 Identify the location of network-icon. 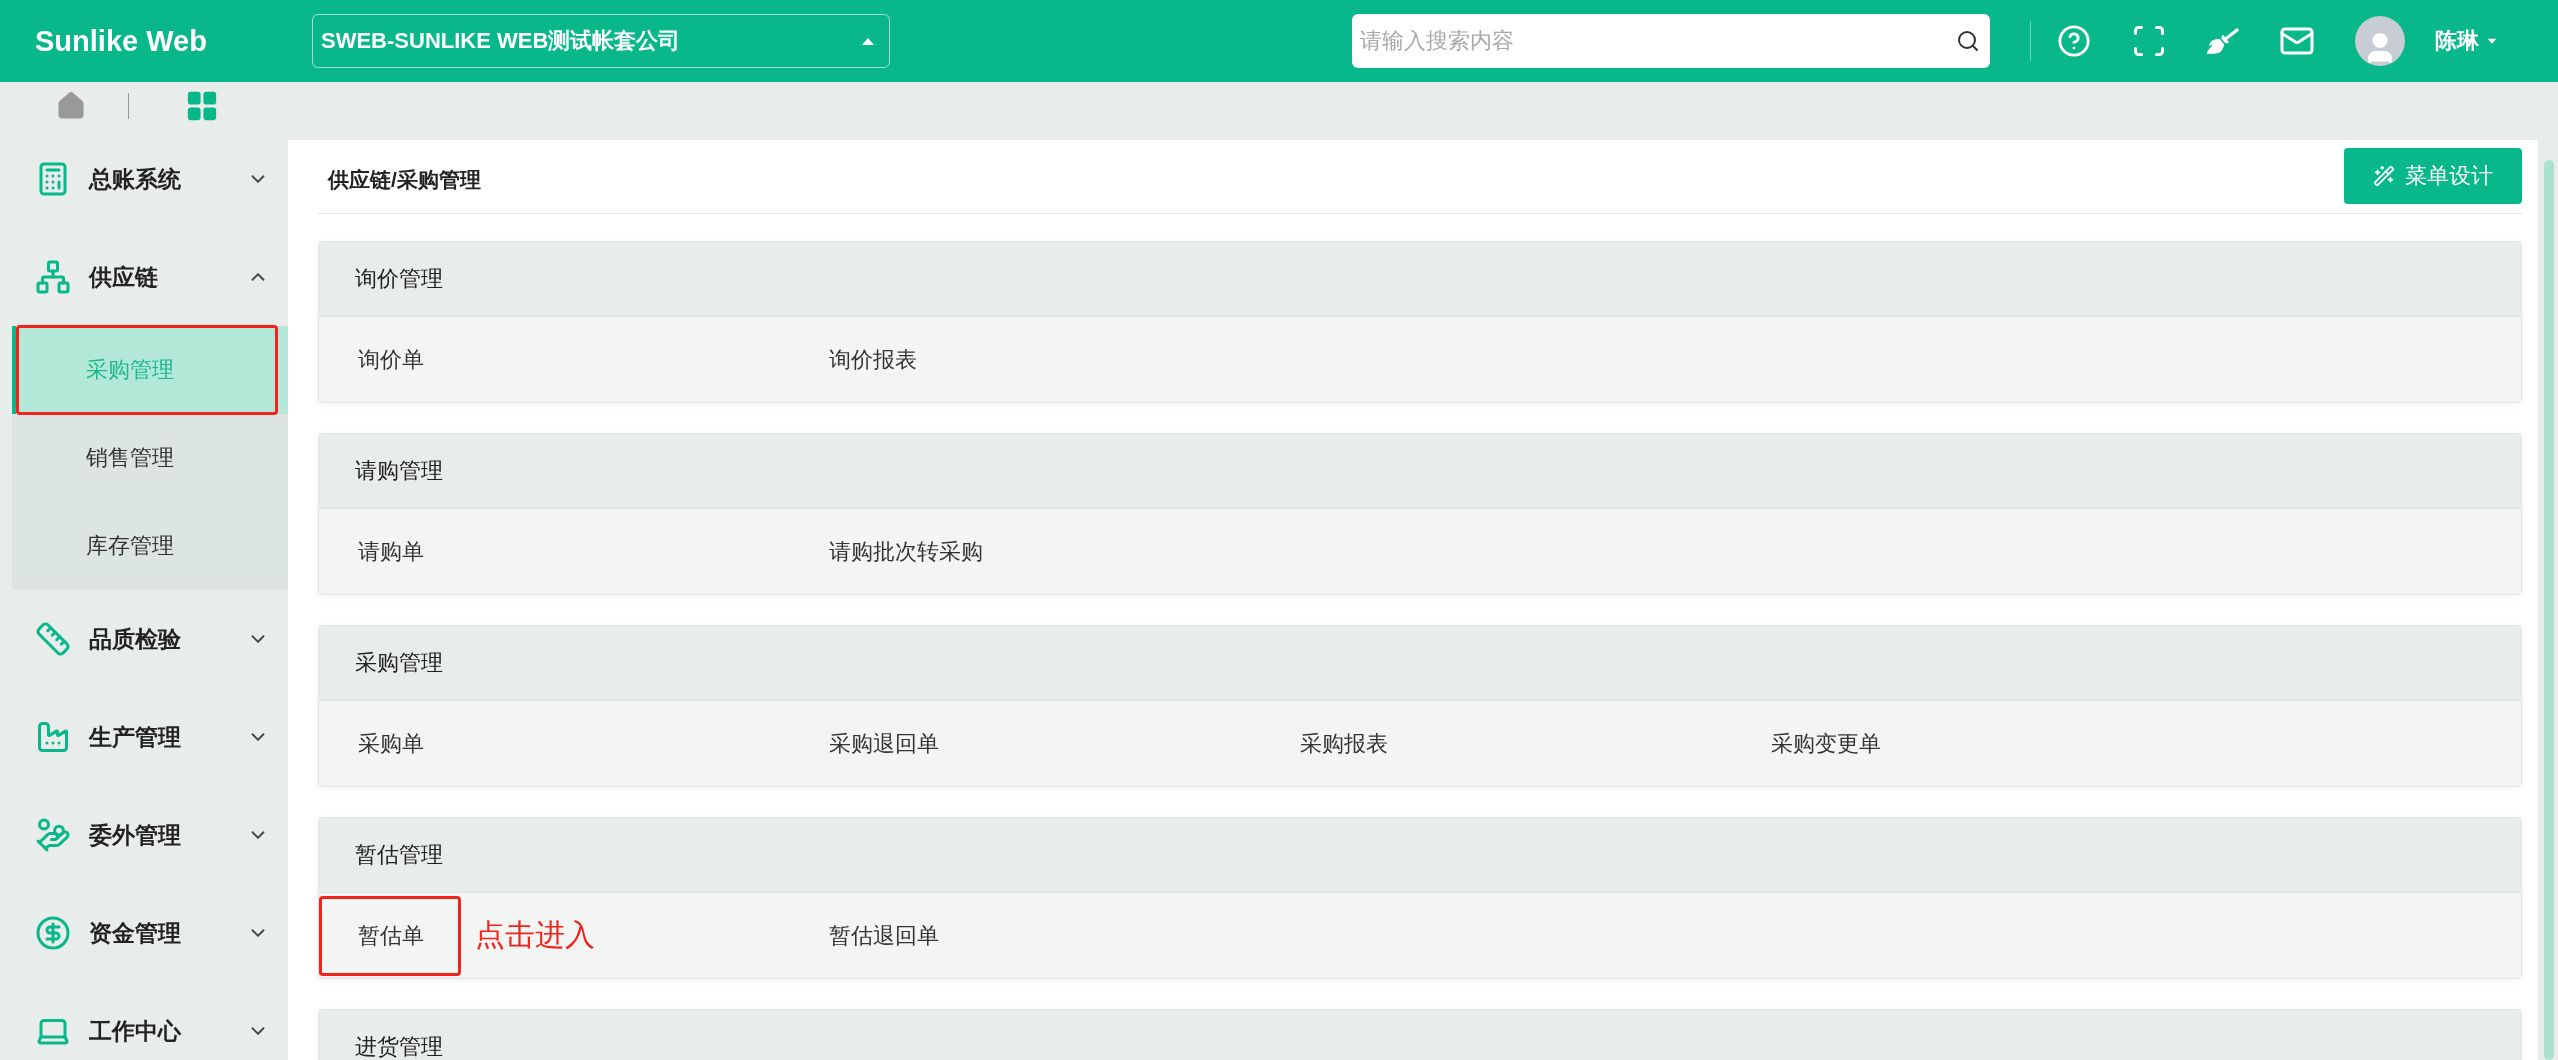
(53, 277).